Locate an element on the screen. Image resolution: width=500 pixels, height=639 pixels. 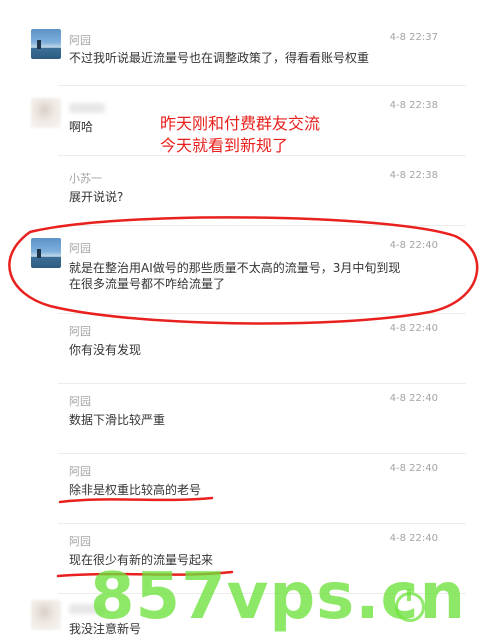
annotation-line: 昨天刚和付费群友交流 is located at coordinates (240, 123).